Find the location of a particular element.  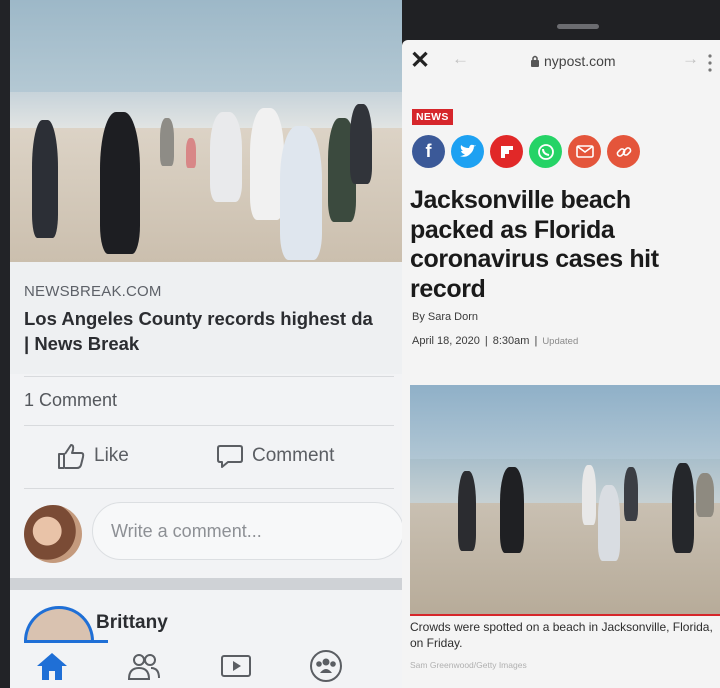

close-icon: ✕ is located at coordinates (420, 60).